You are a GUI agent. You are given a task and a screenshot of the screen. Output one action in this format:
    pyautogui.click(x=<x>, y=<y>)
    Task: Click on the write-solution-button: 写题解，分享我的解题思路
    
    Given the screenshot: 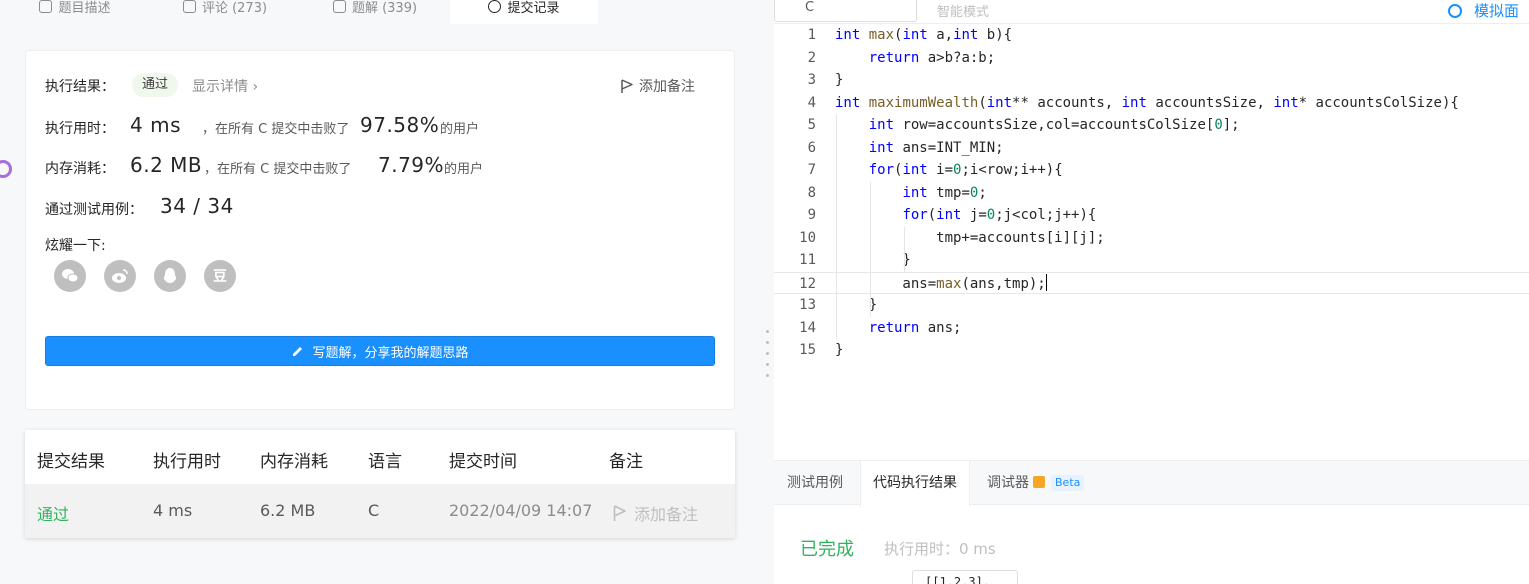 What is the action you would take?
    pyautogui.click(x=380, y=351)
    